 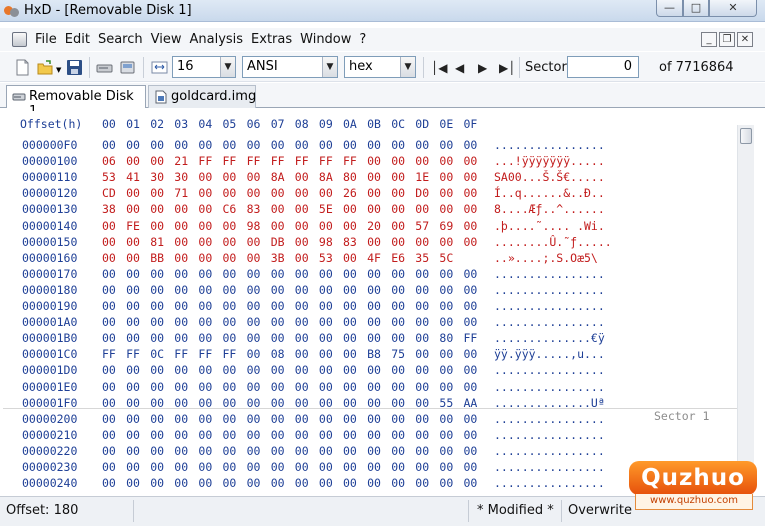 What do you see at coordinates (160, 242) in the screenshot?
I see `byte-cell: 81` at bounding box center [160, 242].